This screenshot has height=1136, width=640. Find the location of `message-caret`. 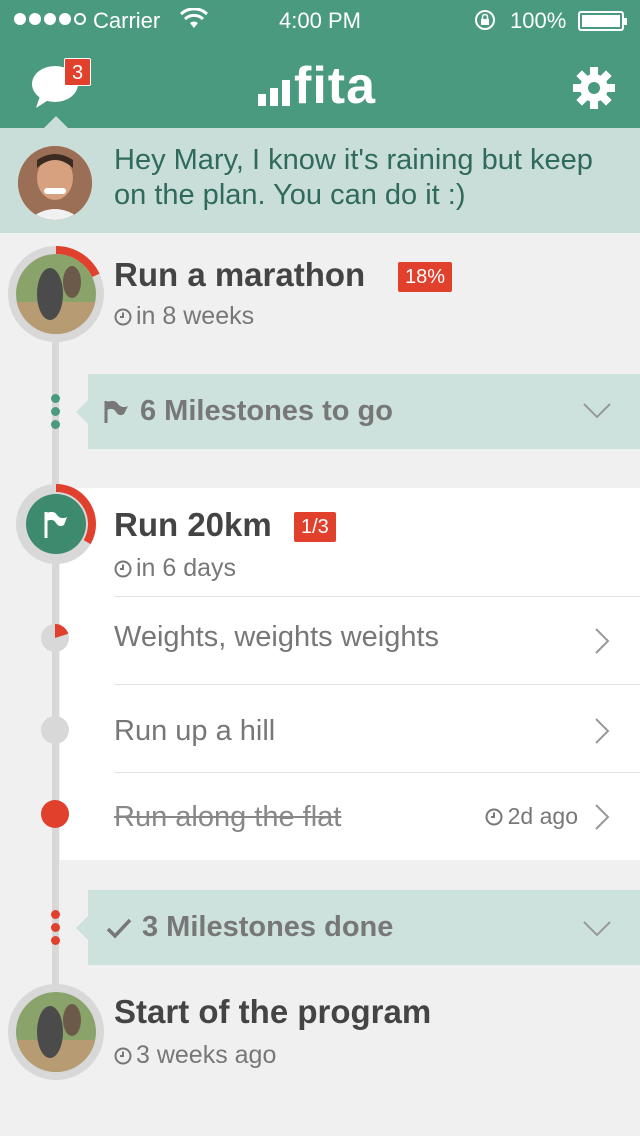

message-caret is located at coordinates (56, 122).